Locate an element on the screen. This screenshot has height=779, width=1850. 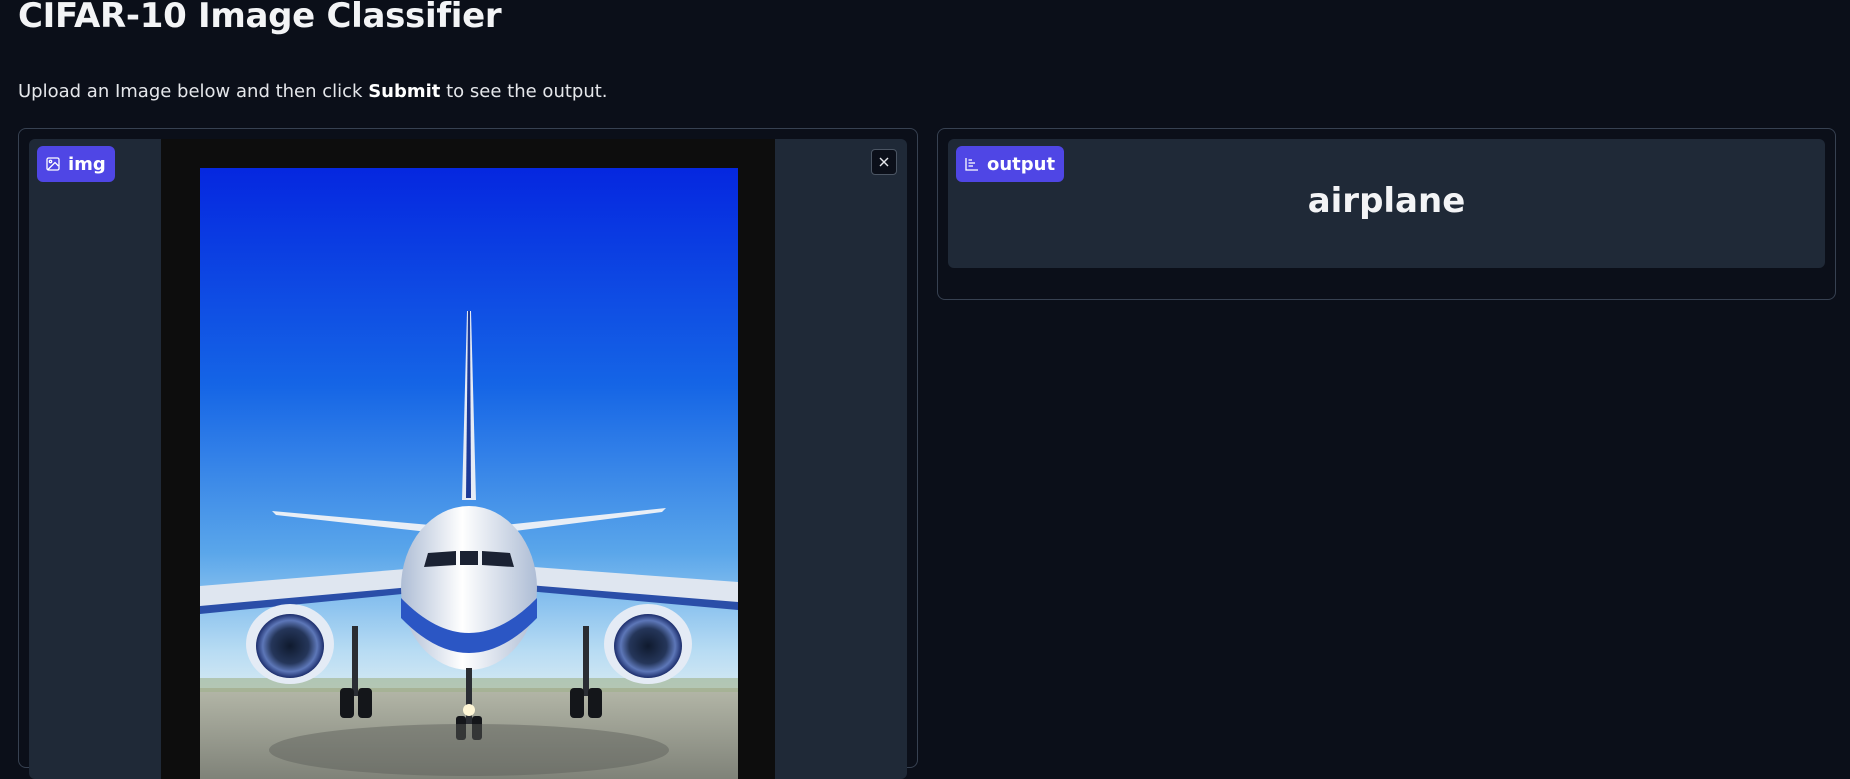
image-icon is located at coordinates (53, 164).